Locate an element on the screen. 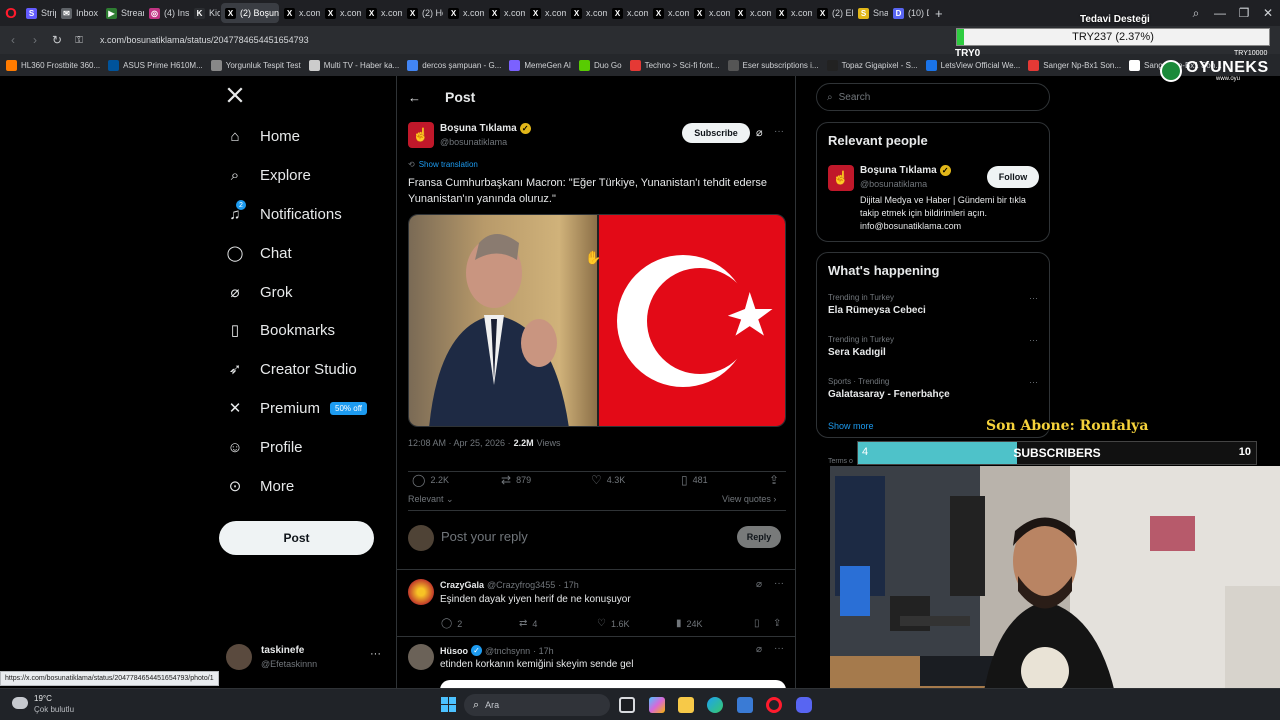  task-view-icon is located at coordinates (627, 705).